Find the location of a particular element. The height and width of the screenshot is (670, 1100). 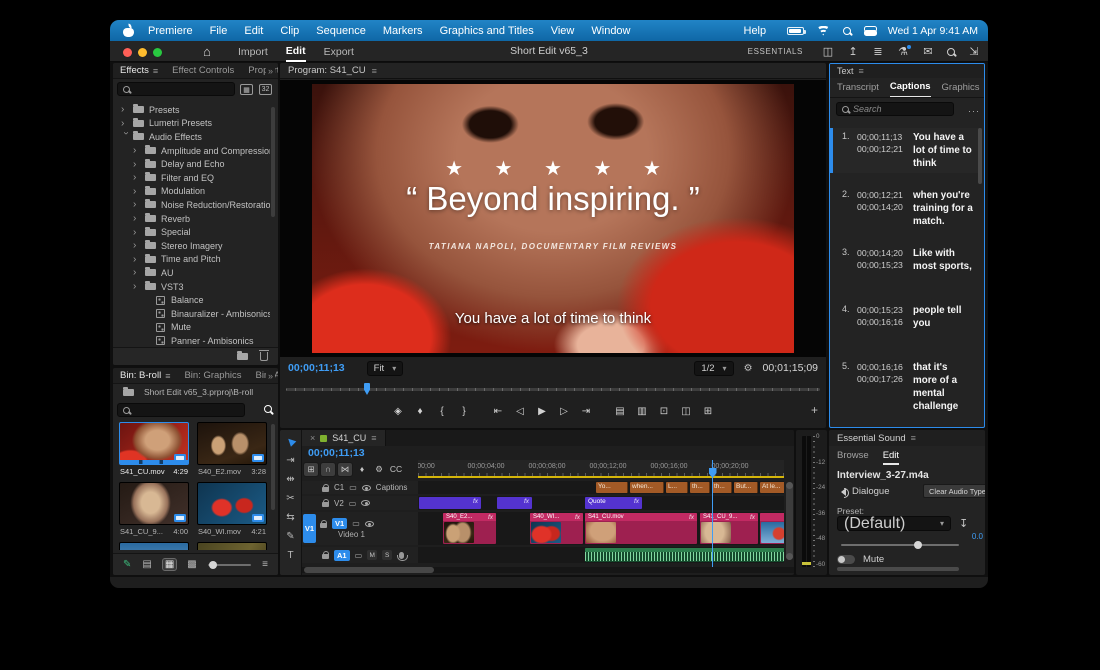

bin-clip is located at coordinates (232, 546).